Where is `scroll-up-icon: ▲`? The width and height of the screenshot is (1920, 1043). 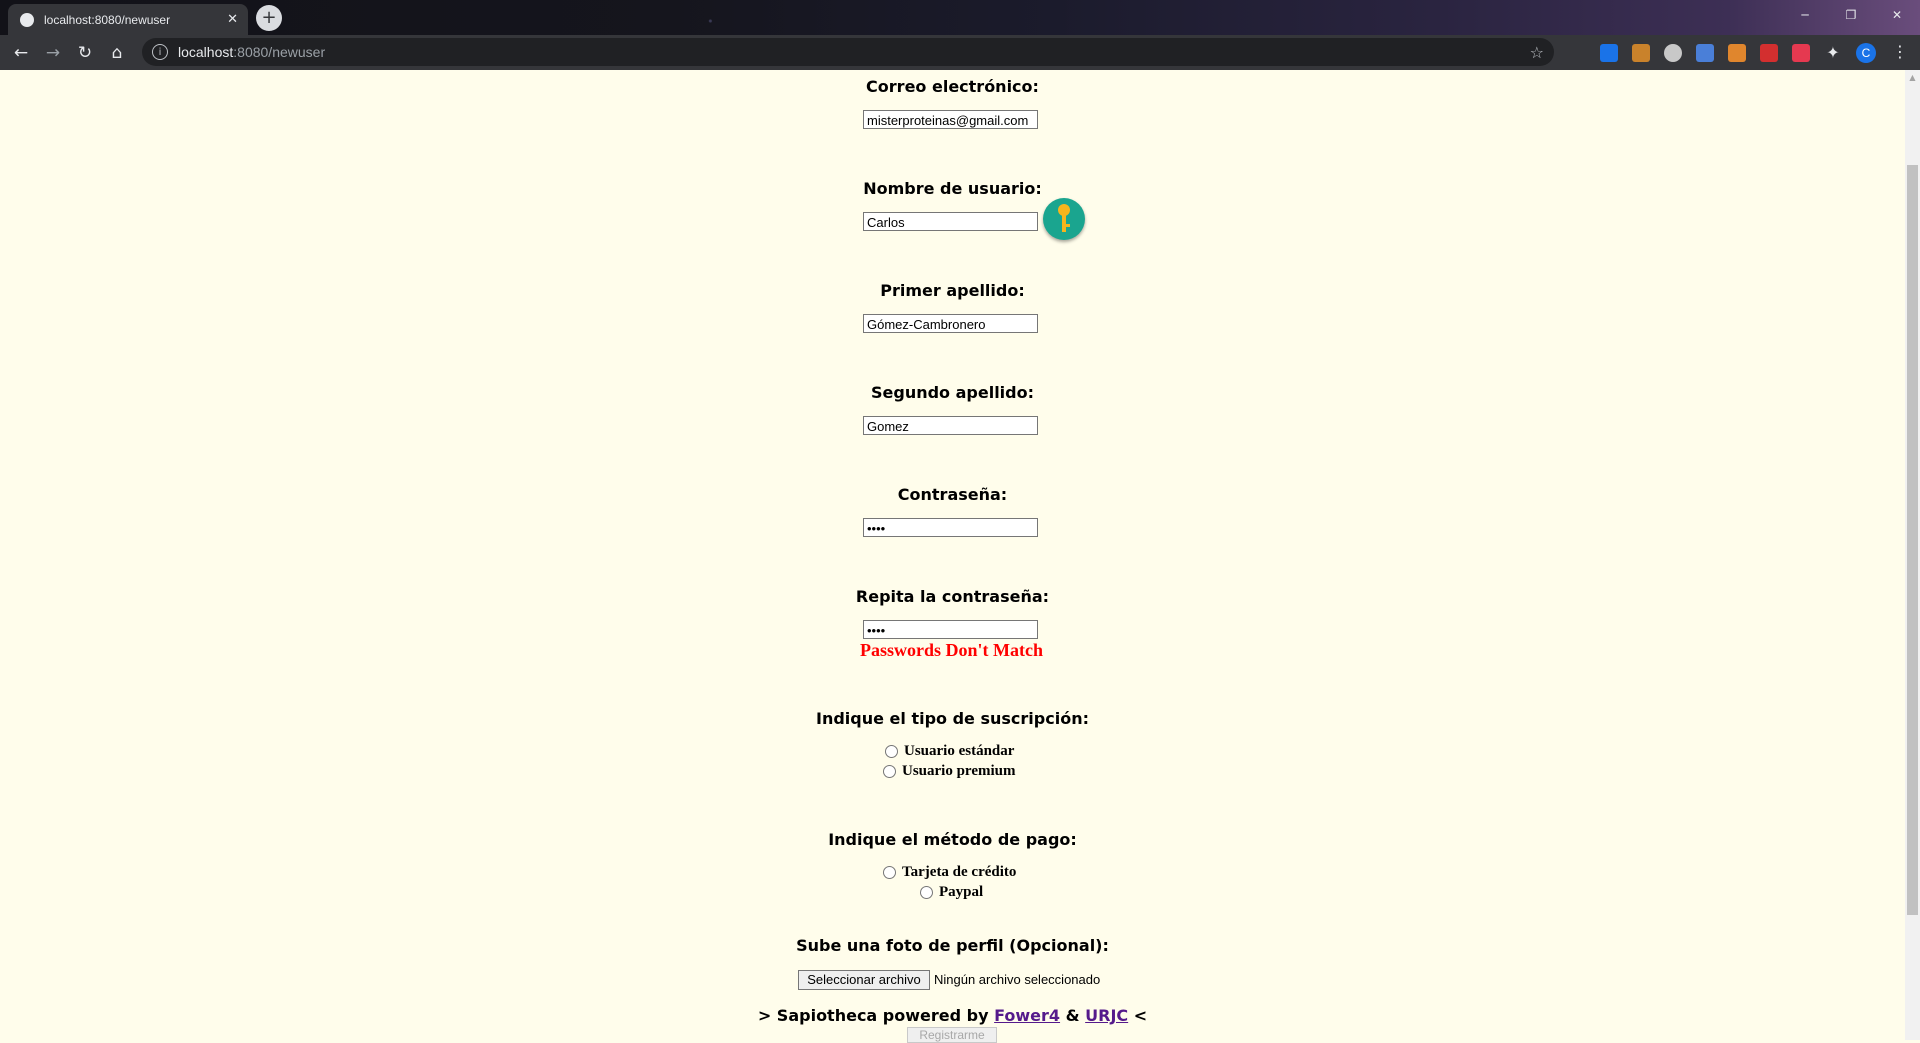 scroll-up-icon: ▲ is located at coordinates (1912, 77).